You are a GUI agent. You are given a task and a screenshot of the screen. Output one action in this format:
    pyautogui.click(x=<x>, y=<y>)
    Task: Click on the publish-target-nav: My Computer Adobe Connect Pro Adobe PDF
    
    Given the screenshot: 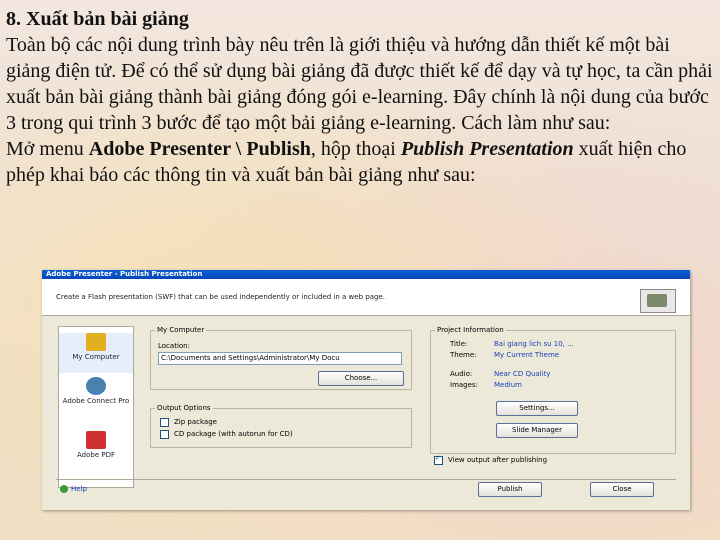 What is the action you would take?
    pyautogui.click(x=96, y=407)
    